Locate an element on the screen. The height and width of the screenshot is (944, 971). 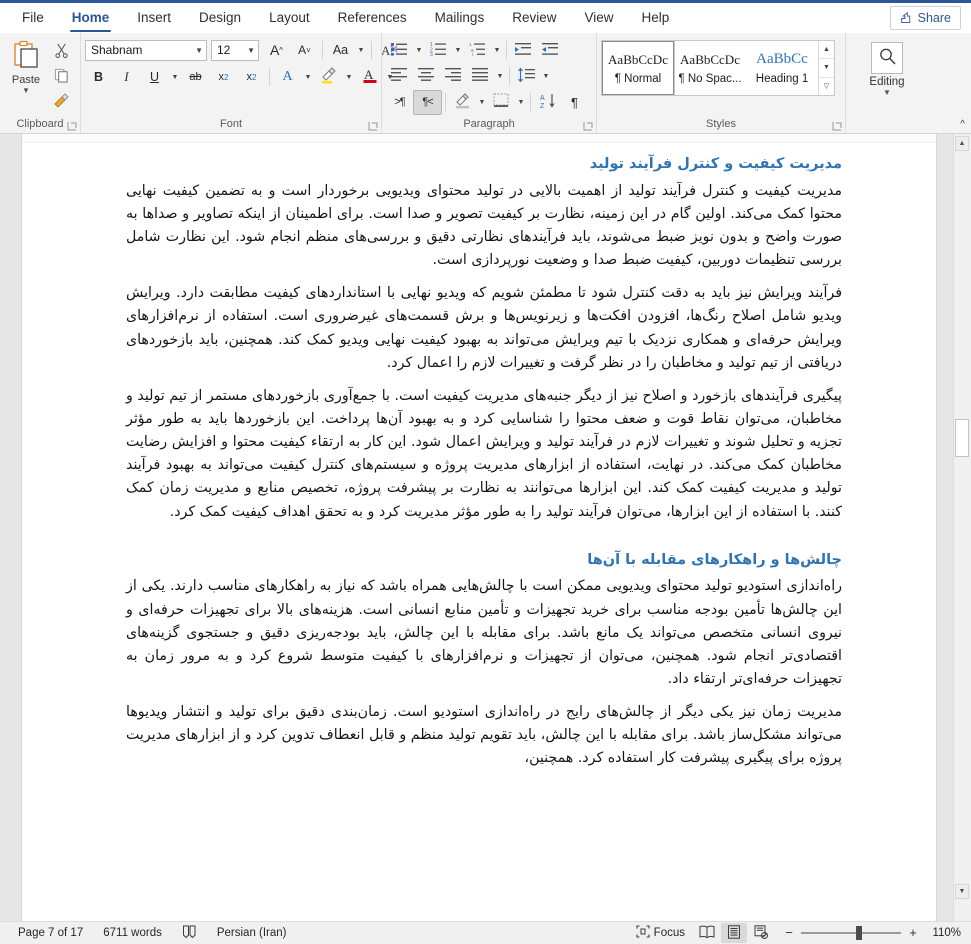
align-left-icon is located at coordinates (399, 76).